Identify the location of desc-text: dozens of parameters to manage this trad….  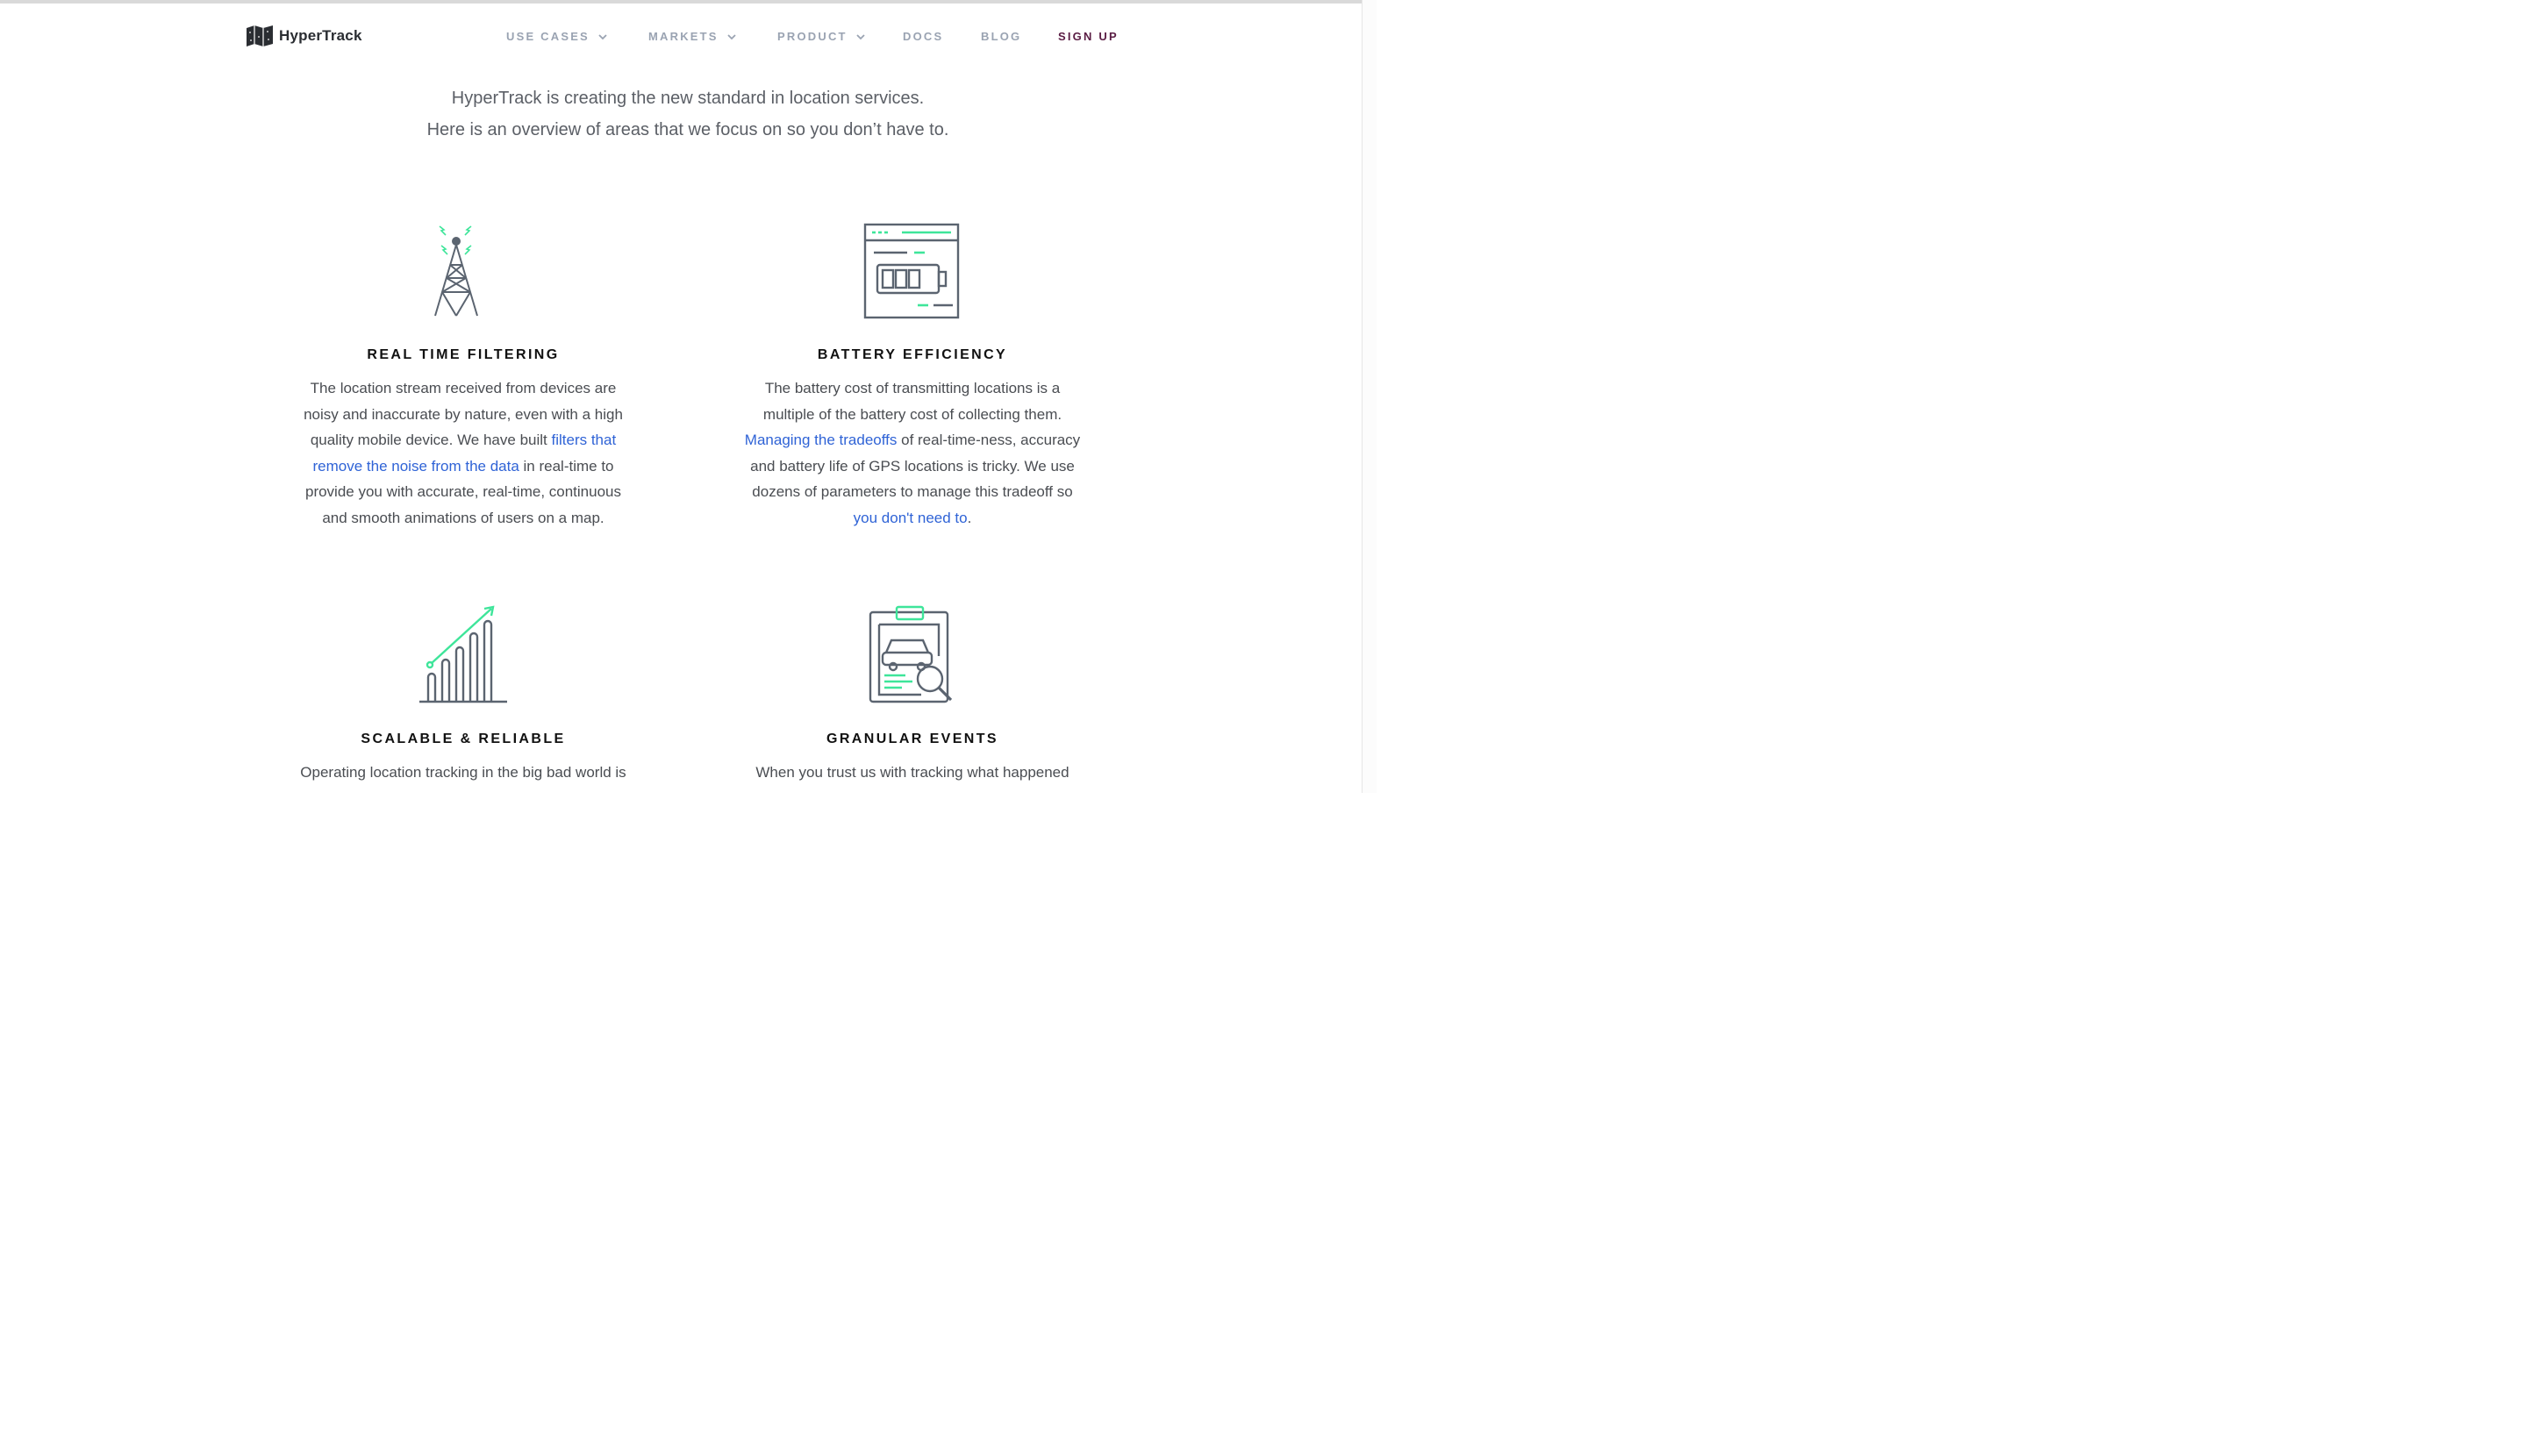
(912, 491).